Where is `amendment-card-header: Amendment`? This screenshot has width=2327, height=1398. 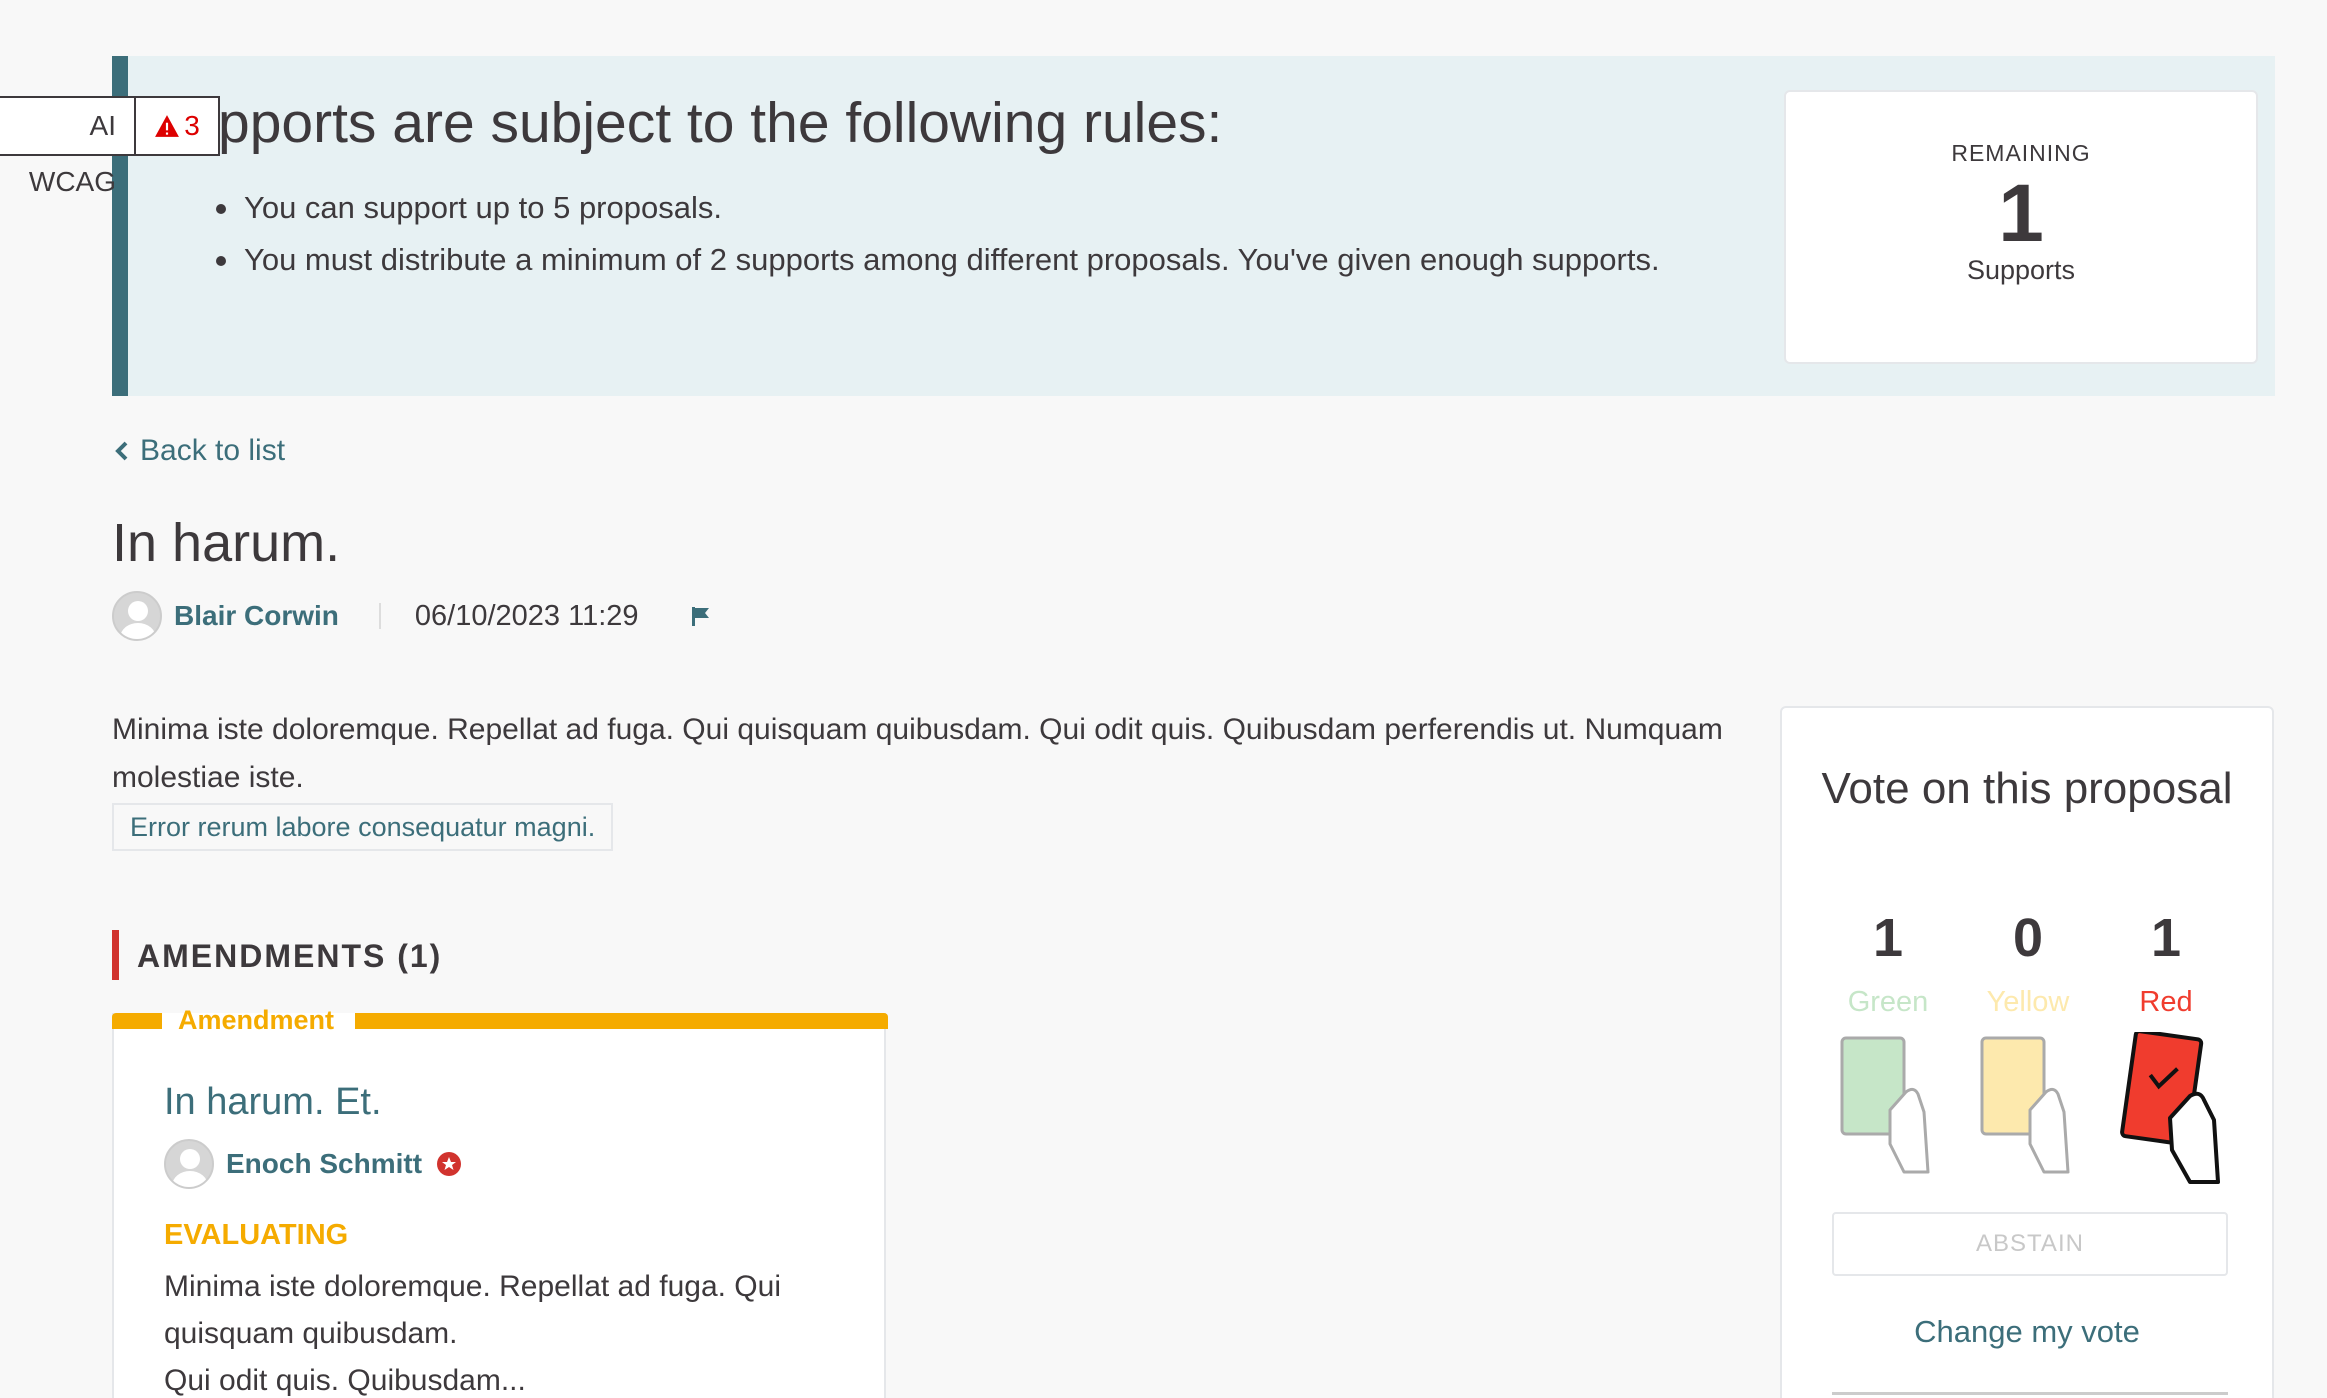 amendment-card-header: Amendment is located at coordinates (500, 1020).